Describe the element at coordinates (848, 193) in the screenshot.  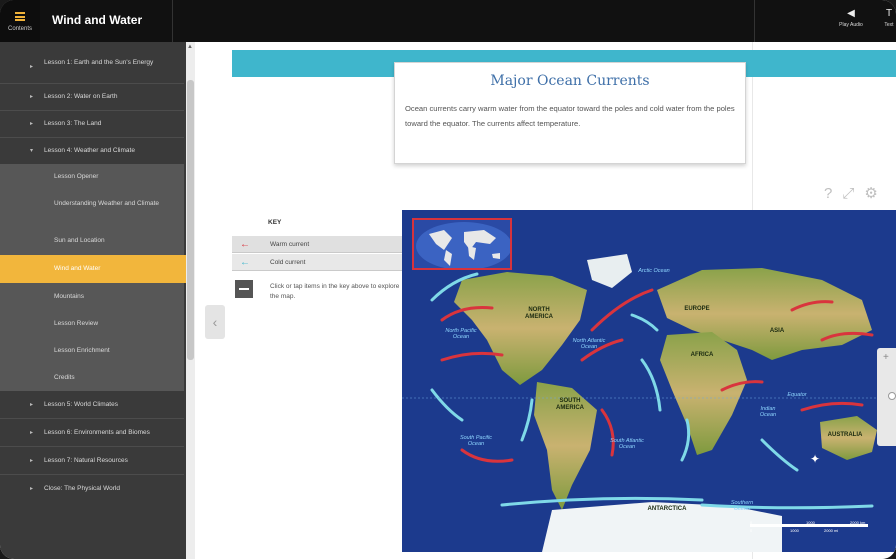
I see `fullscreen-icon: ⤢` at that location.